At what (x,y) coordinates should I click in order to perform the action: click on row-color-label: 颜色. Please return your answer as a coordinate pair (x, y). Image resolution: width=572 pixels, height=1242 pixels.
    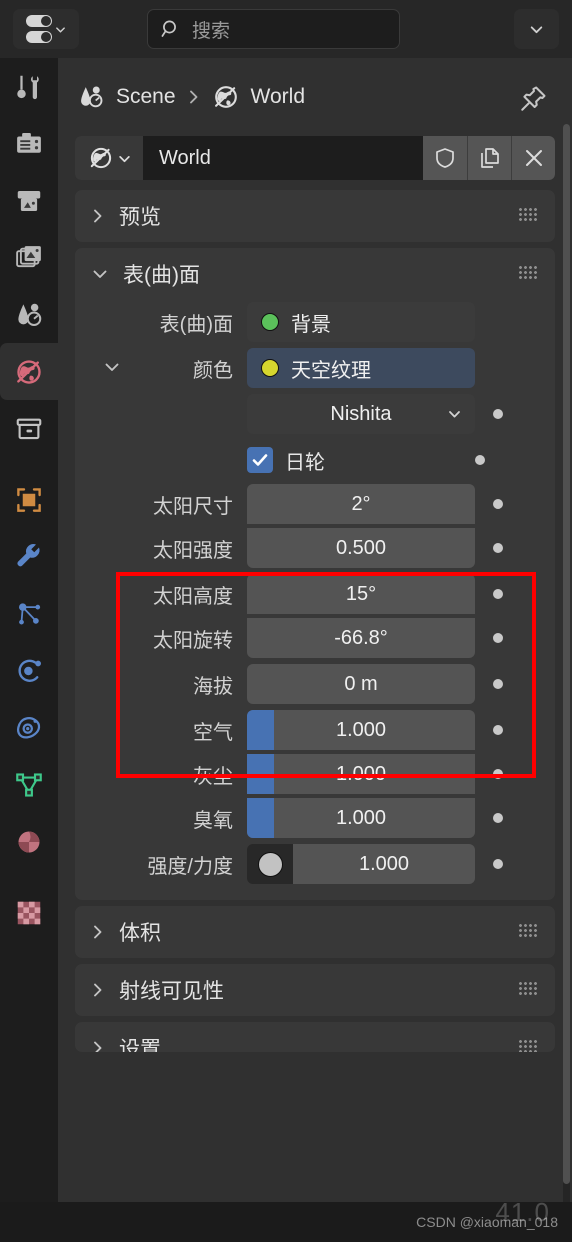
    Looking at the image, I should click on (213, 370).